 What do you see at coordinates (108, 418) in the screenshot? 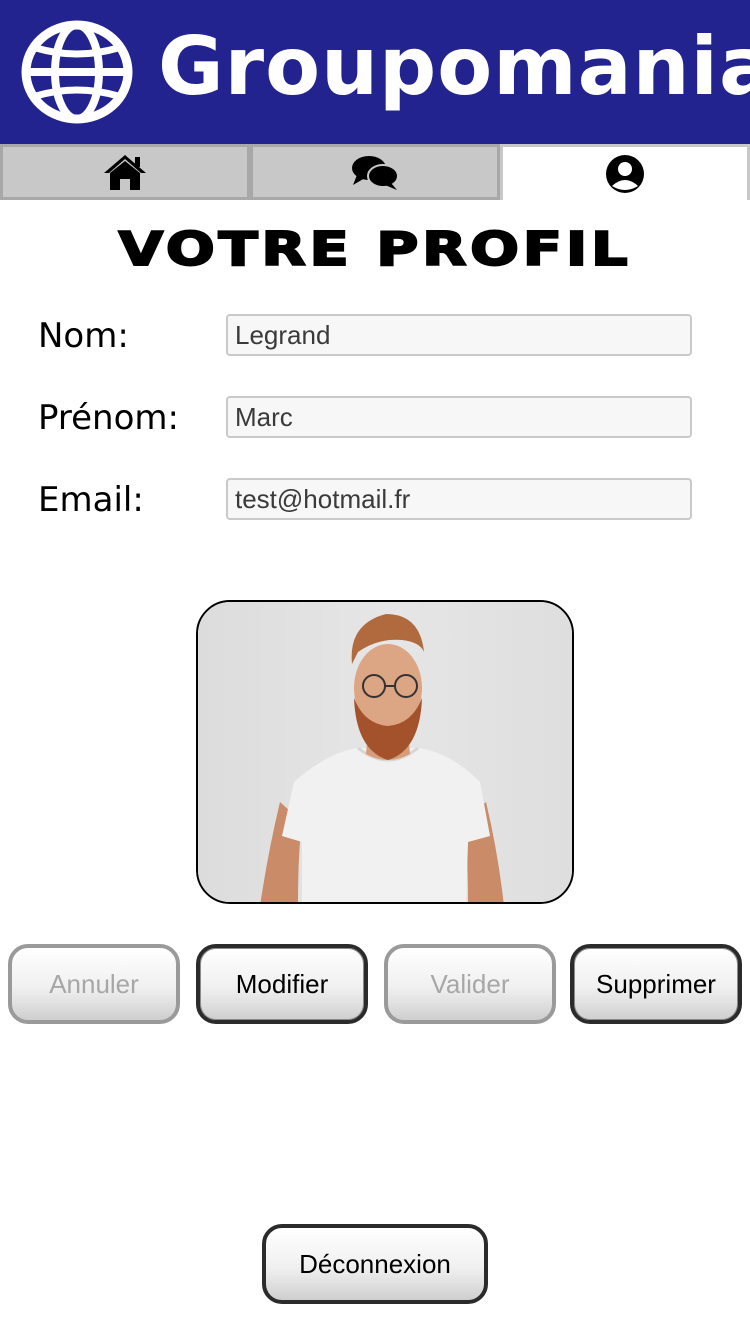
I see `prenom-label: Prénom:` at bounding box center [108, 418].